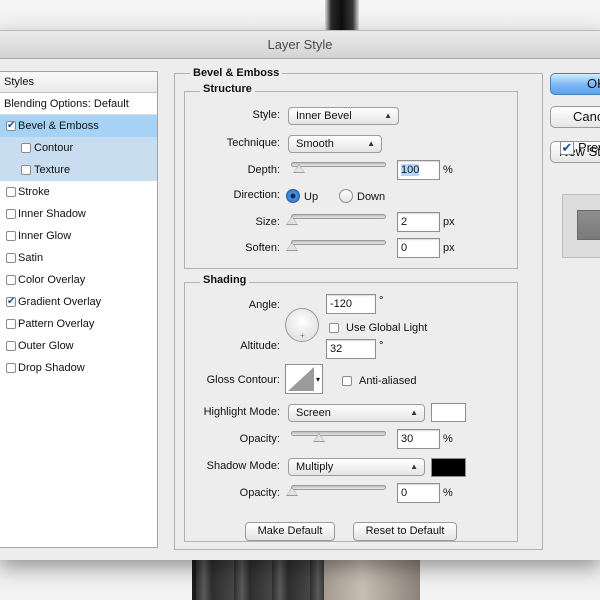 Image resolution: width=600 pixels, height=600 pixels. Describe the element at coordinates (418, 248) in the screenshot. I see `soften-input: 0` at that location.